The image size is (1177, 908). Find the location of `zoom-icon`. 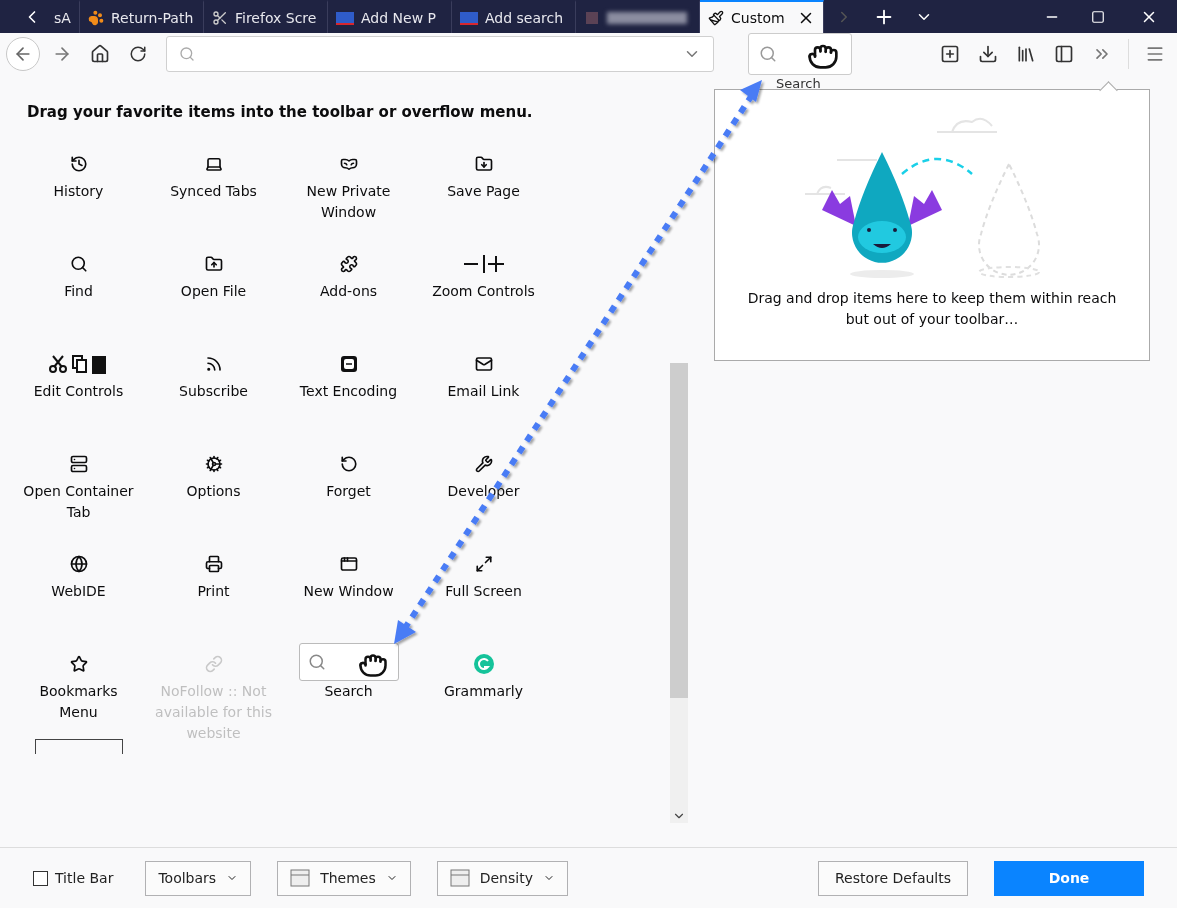

zoom-icon is located at coordinates (483, 264).